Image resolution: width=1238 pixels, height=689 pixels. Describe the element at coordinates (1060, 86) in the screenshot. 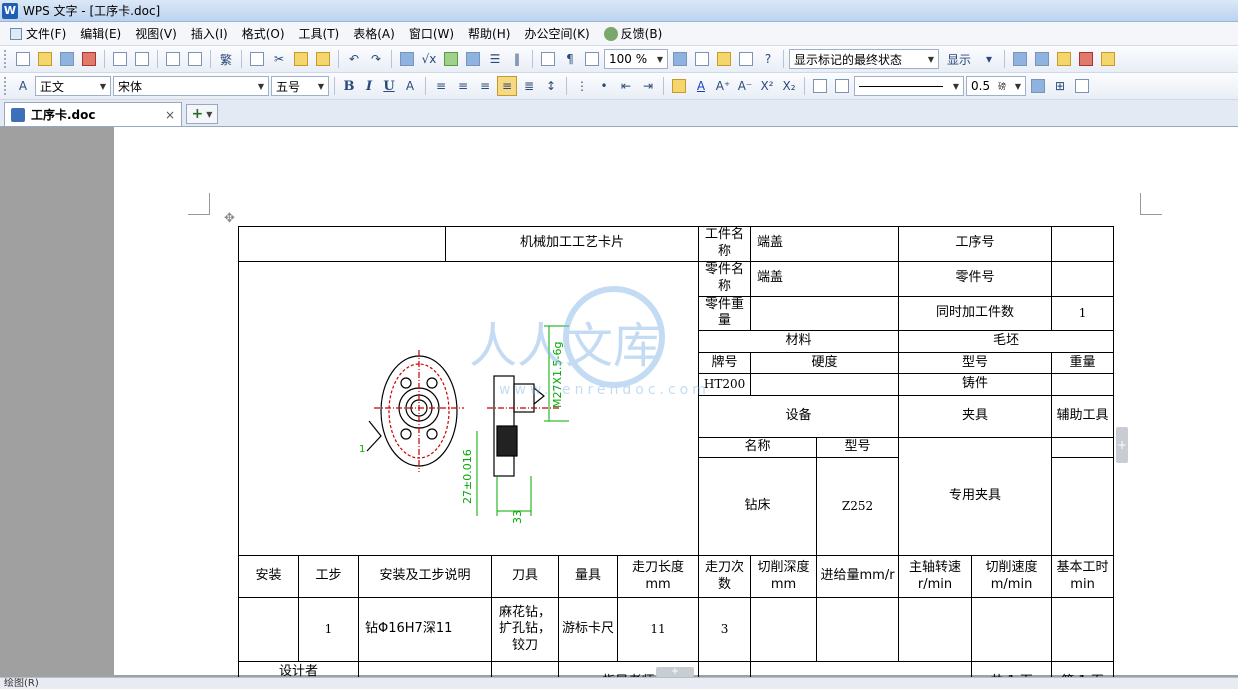

I see `borders-button: ⊞` at that location.